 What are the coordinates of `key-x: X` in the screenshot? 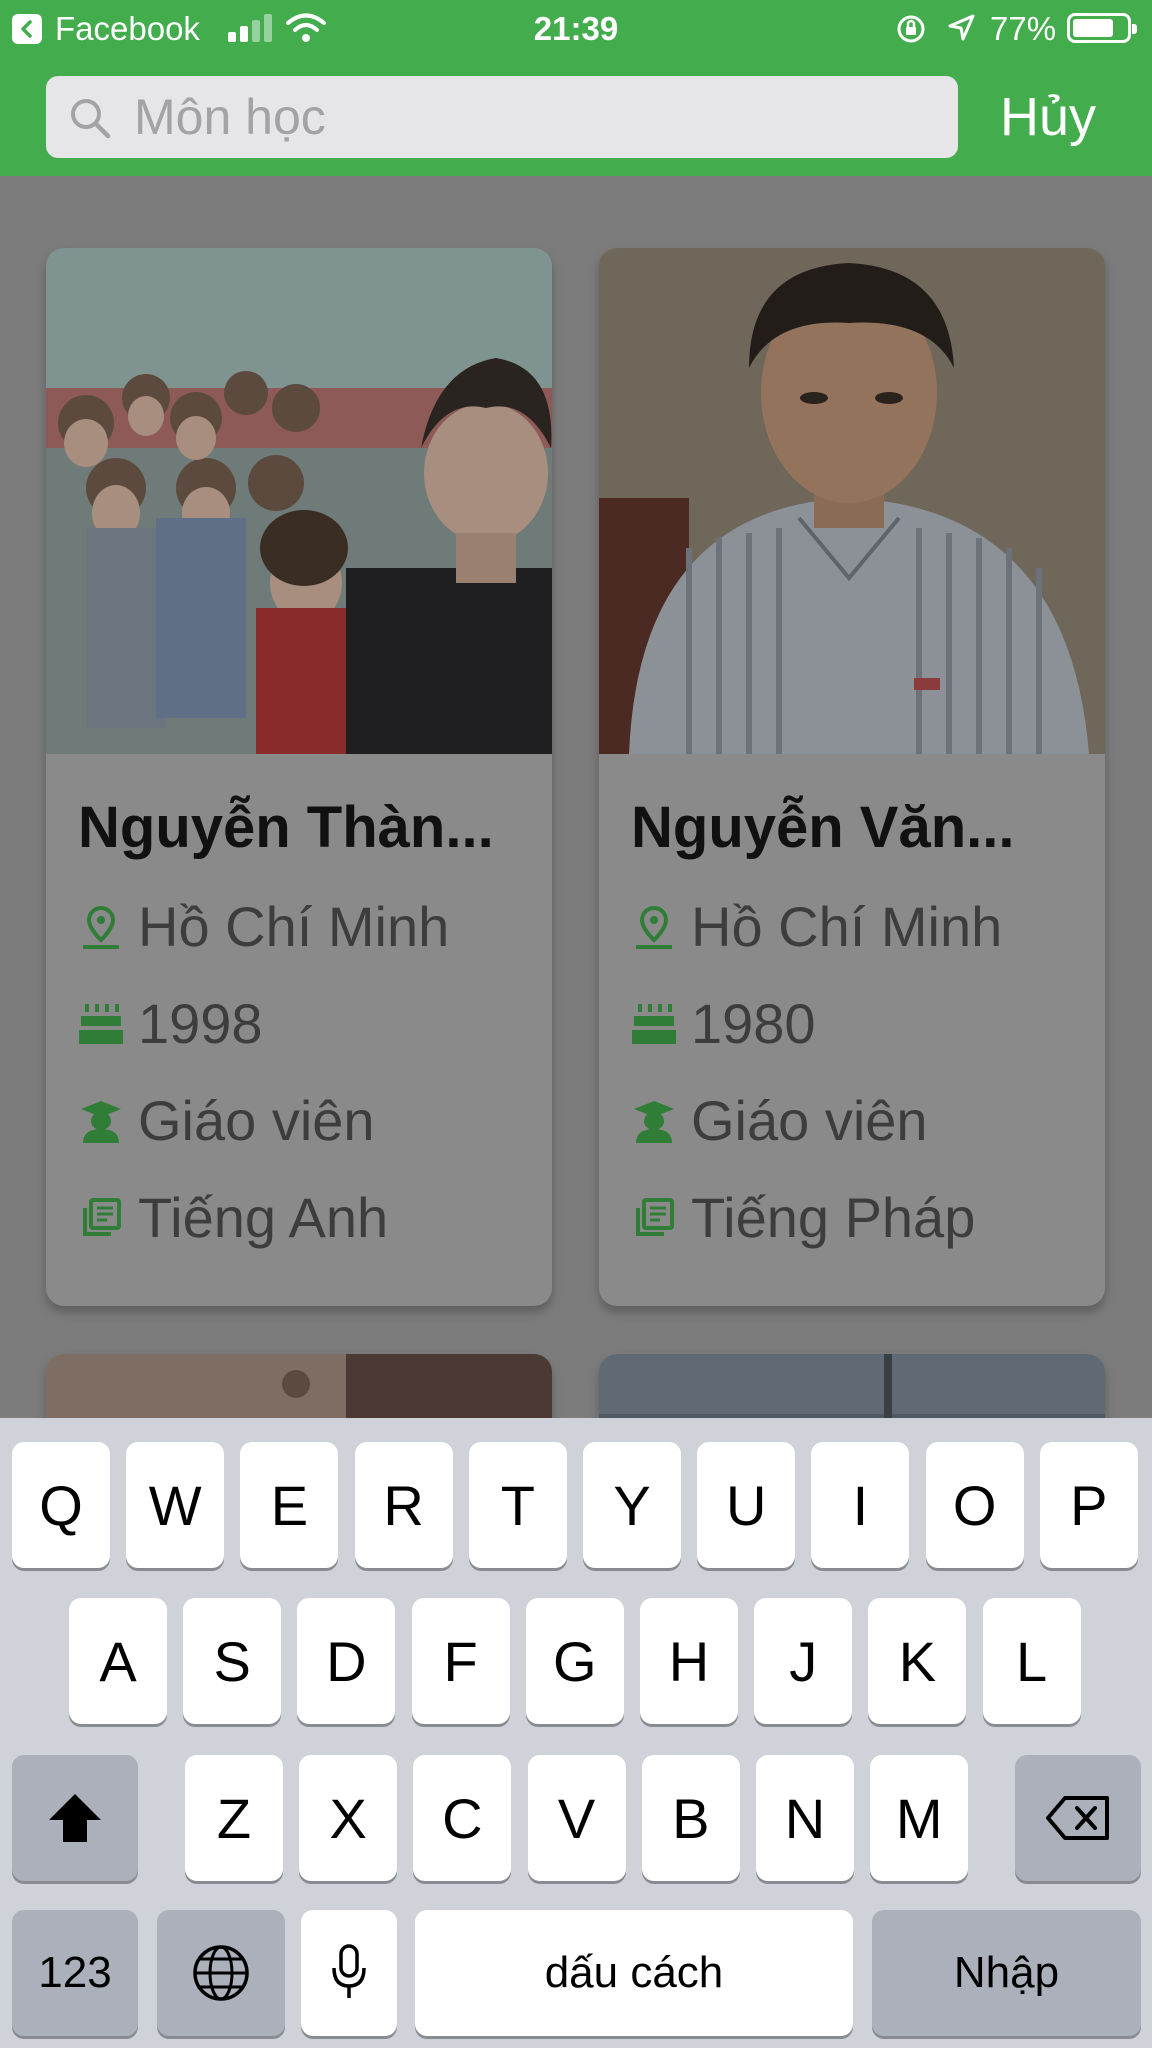 It's located at (348, 1818).